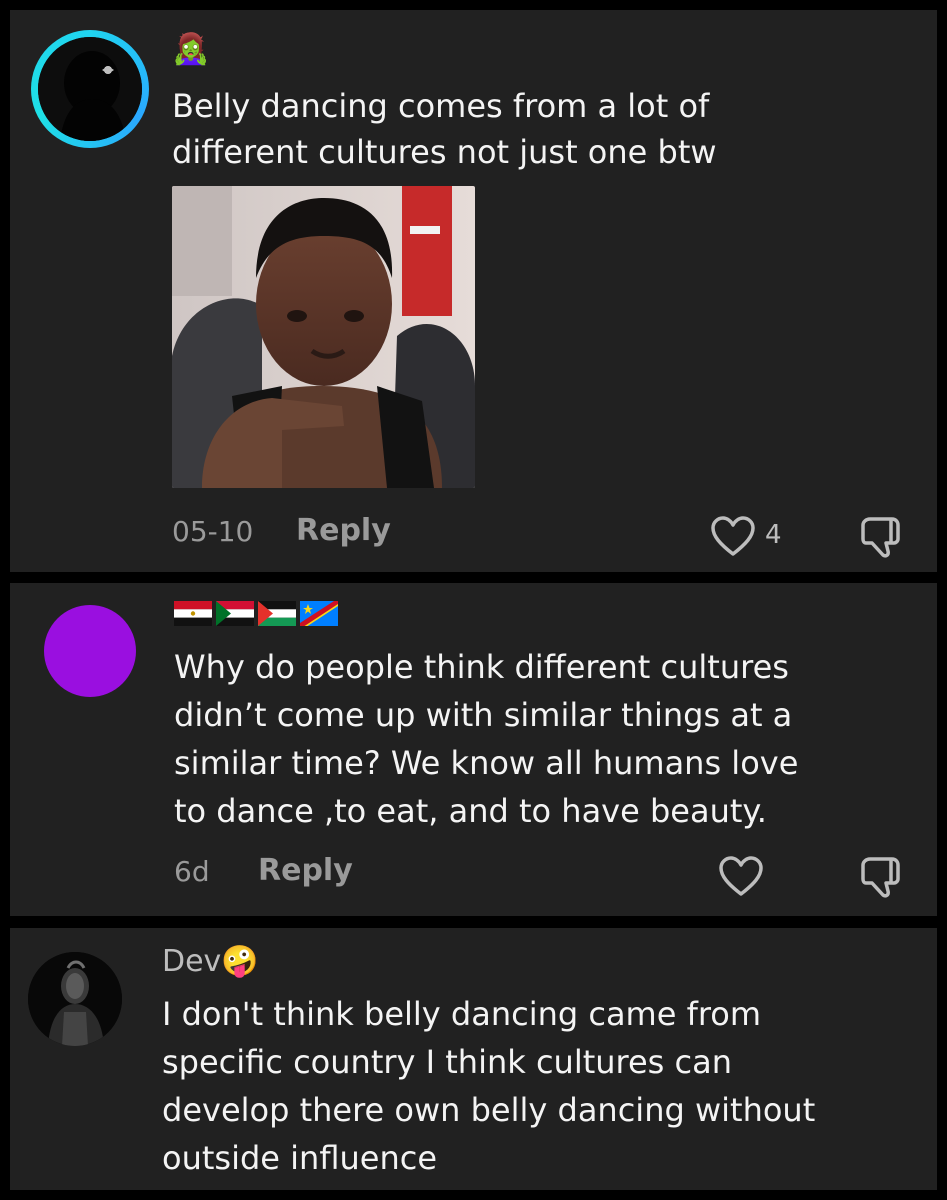 Image resolution: width=947 pixels, height=1200 pixels. Describe the element at coordinates (462, 1014) in the screenshot. I see `comment-text-line: I don't think belly dancing came from` at that location.